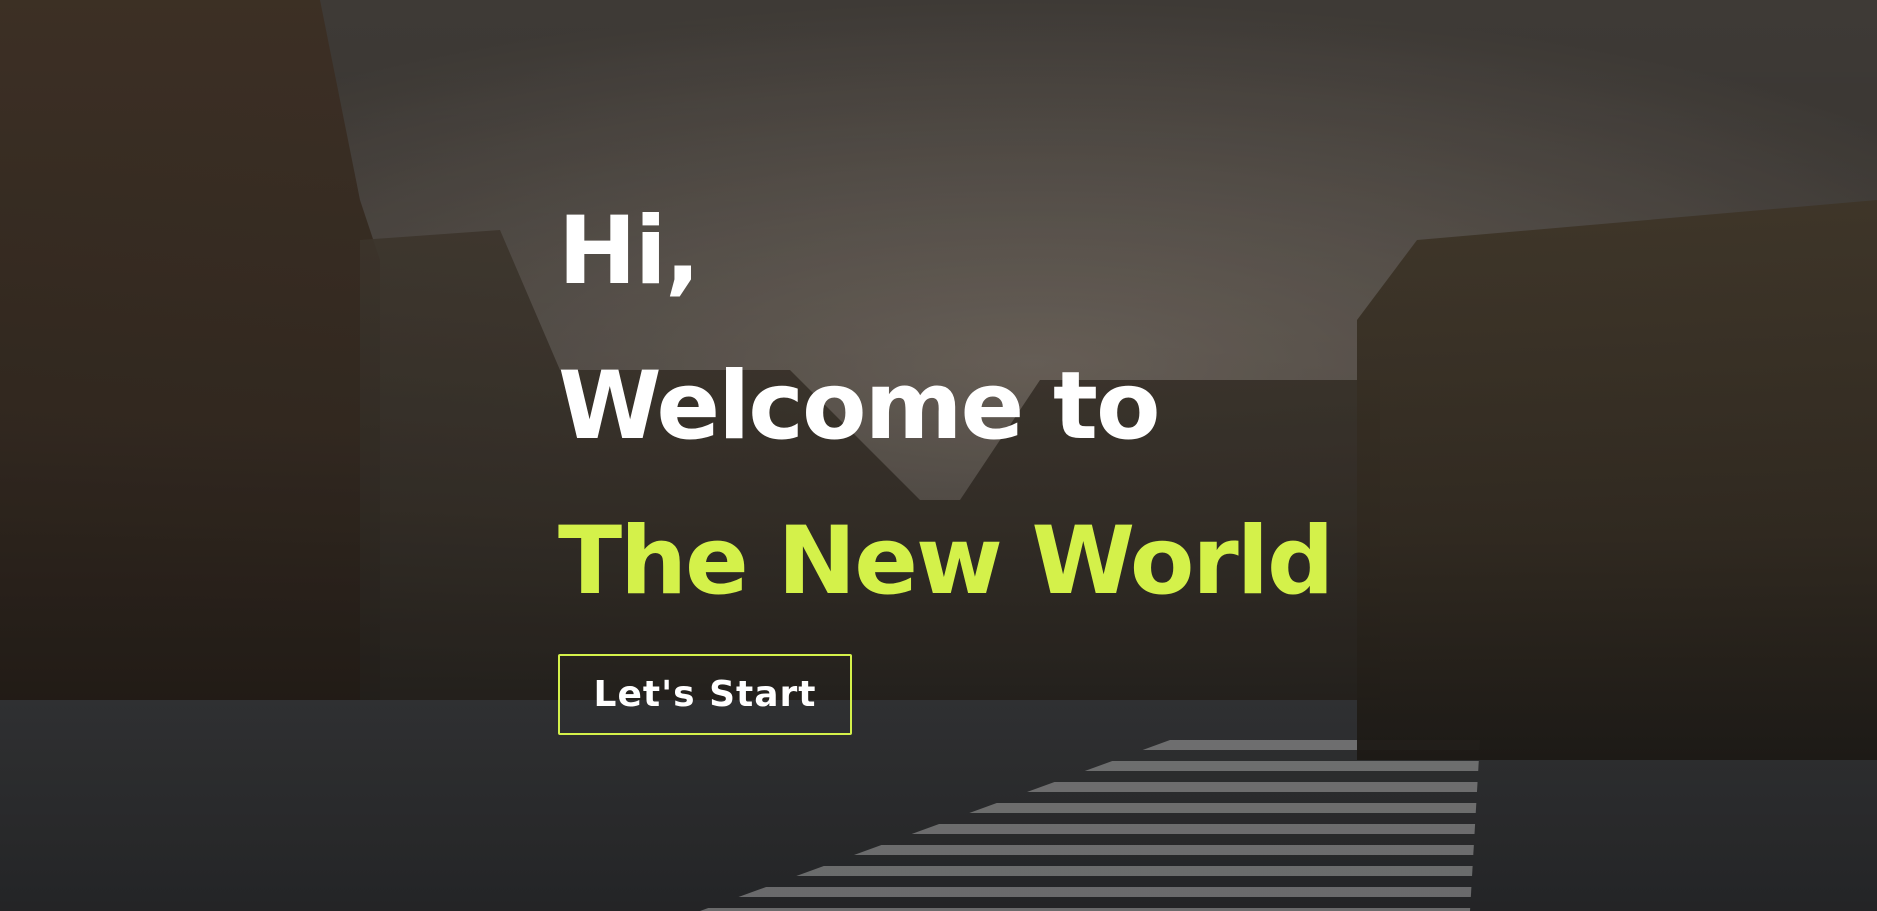 The width and height of the screenshot is (1877, 911). What do you see at coordinates (705, 694) in the screenshot?
I see `lets-start-button: Let's Start` at bounding box center [705, 694].